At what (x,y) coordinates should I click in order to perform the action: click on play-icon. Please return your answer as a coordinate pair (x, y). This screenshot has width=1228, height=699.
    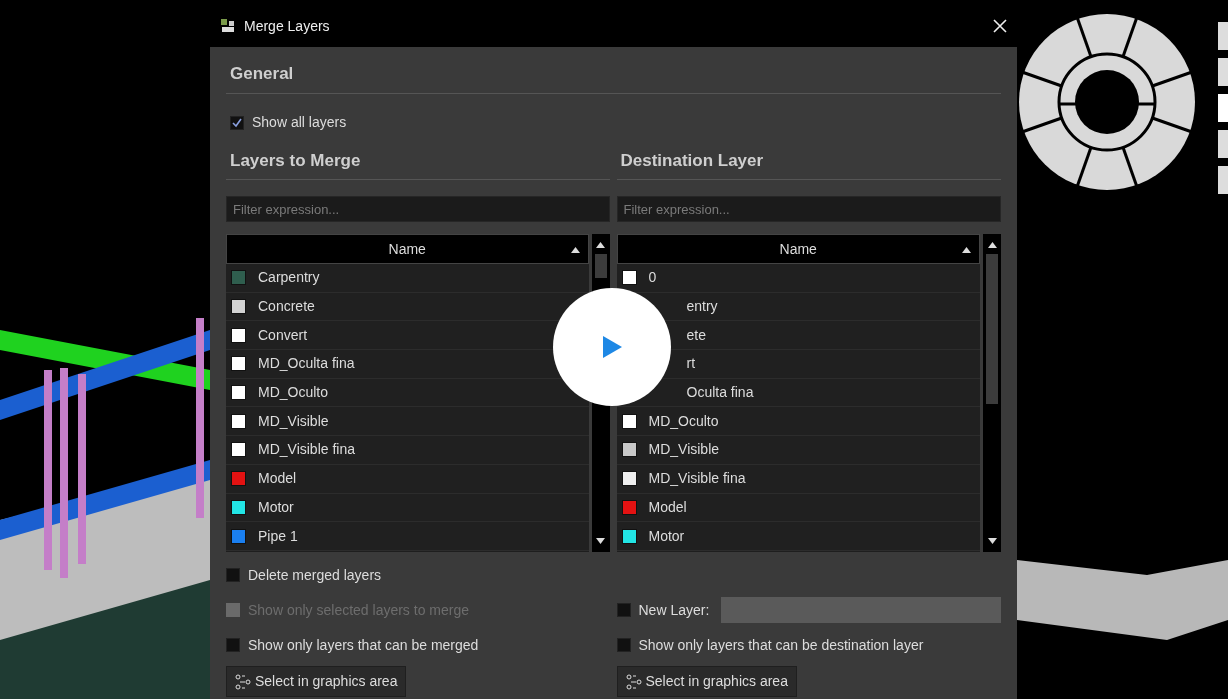
    Looking at the image, I should click on (612, 347).